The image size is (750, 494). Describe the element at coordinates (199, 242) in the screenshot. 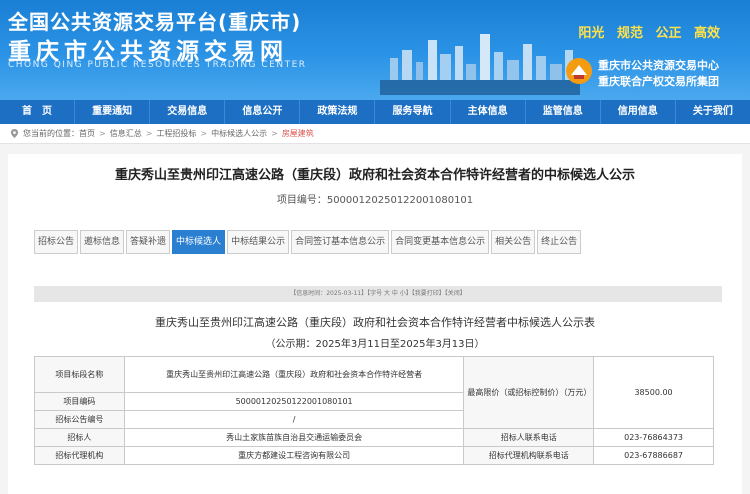

I see `tab-candidates: 中标候选人` at that location.